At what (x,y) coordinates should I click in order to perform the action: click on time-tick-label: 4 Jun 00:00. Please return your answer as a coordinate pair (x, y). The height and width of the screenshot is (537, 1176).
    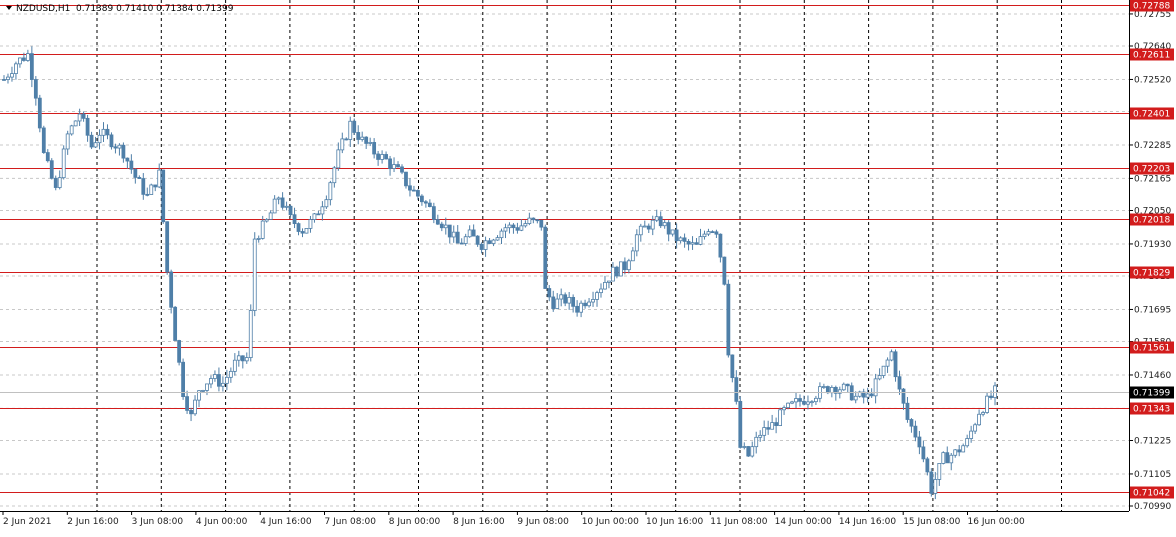
    Looking at the image, I should click on (222, 522).